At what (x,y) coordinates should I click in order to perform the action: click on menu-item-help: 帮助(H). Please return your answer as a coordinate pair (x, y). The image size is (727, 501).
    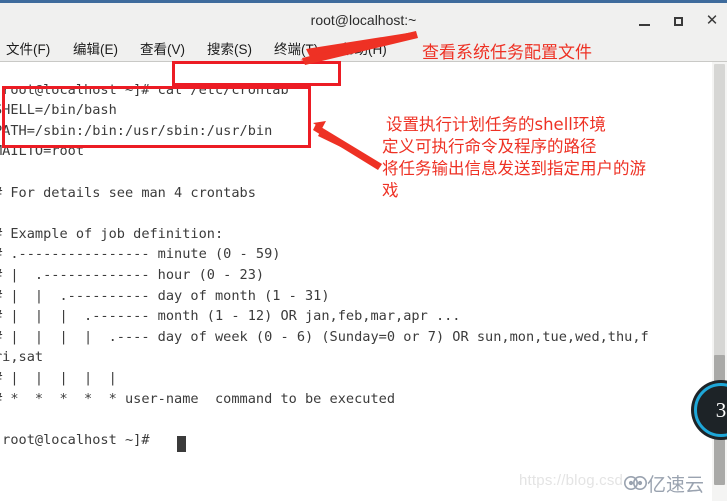
    Looking at the image, I should click on (364, 49).